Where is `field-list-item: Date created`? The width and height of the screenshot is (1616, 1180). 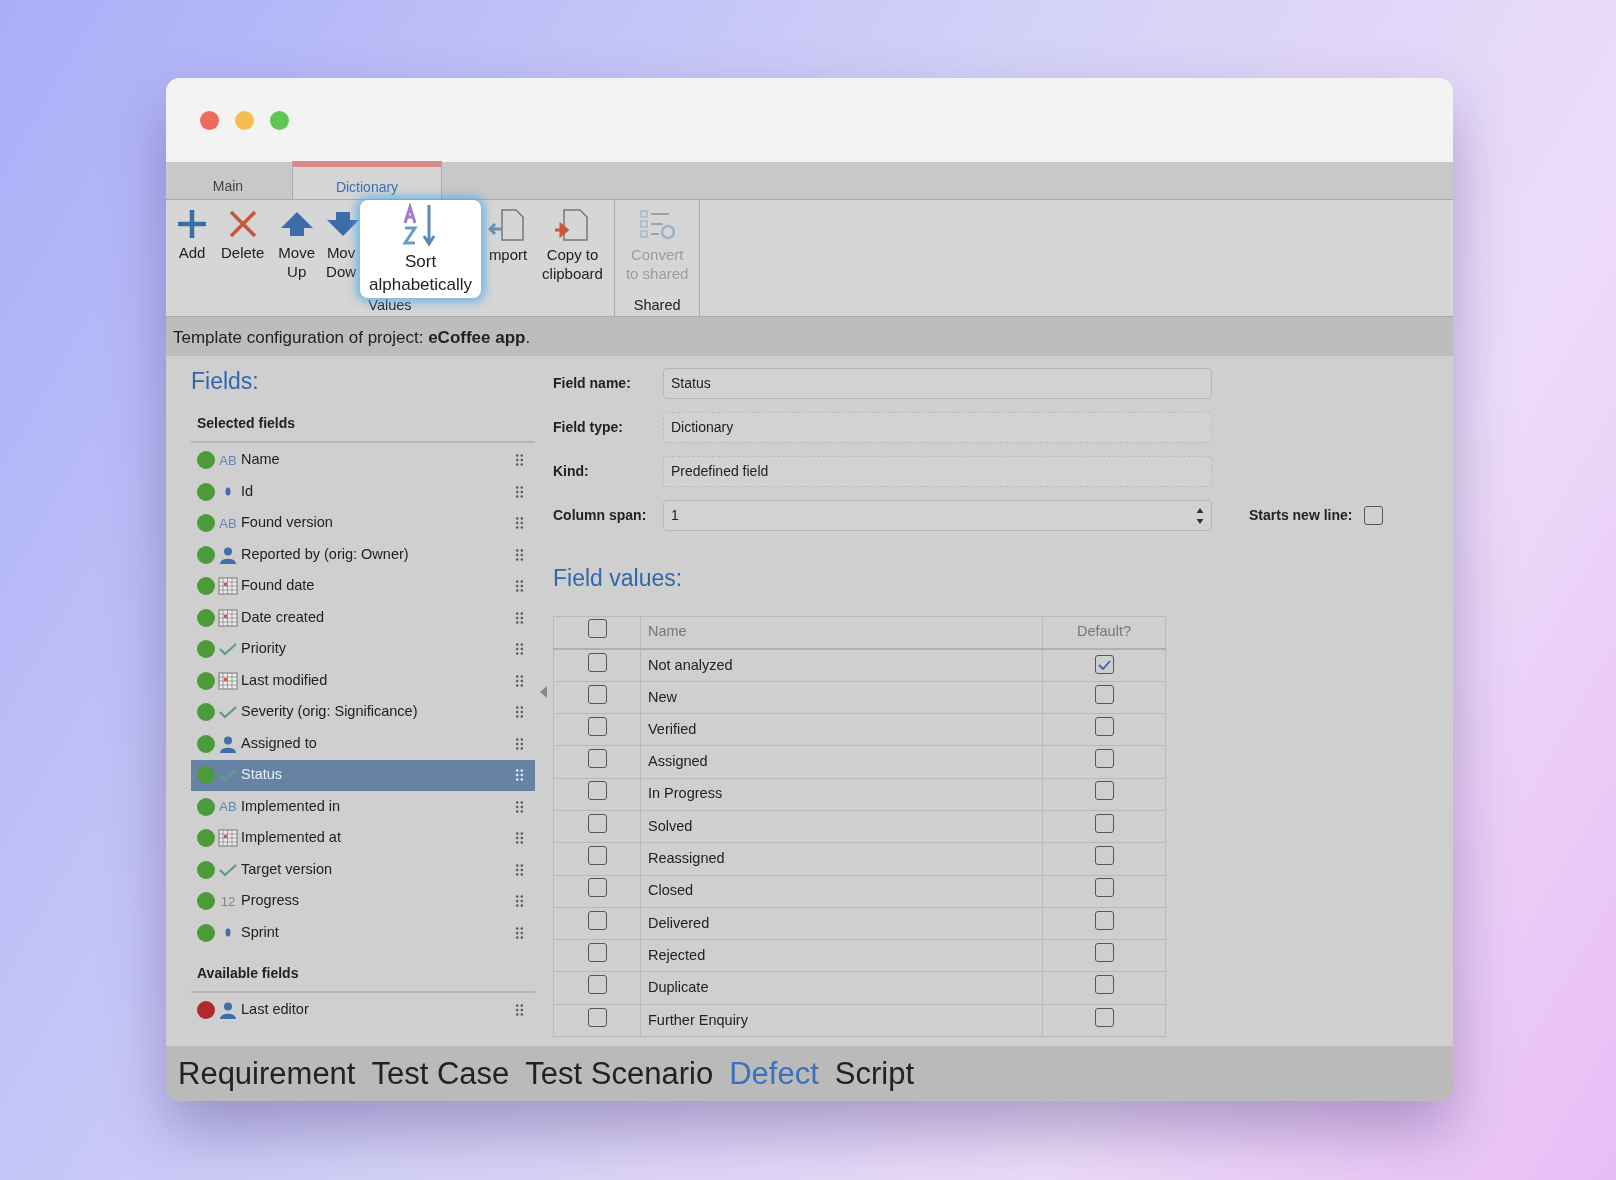
field-list-item: Date created is located at coordinates (363, 618).